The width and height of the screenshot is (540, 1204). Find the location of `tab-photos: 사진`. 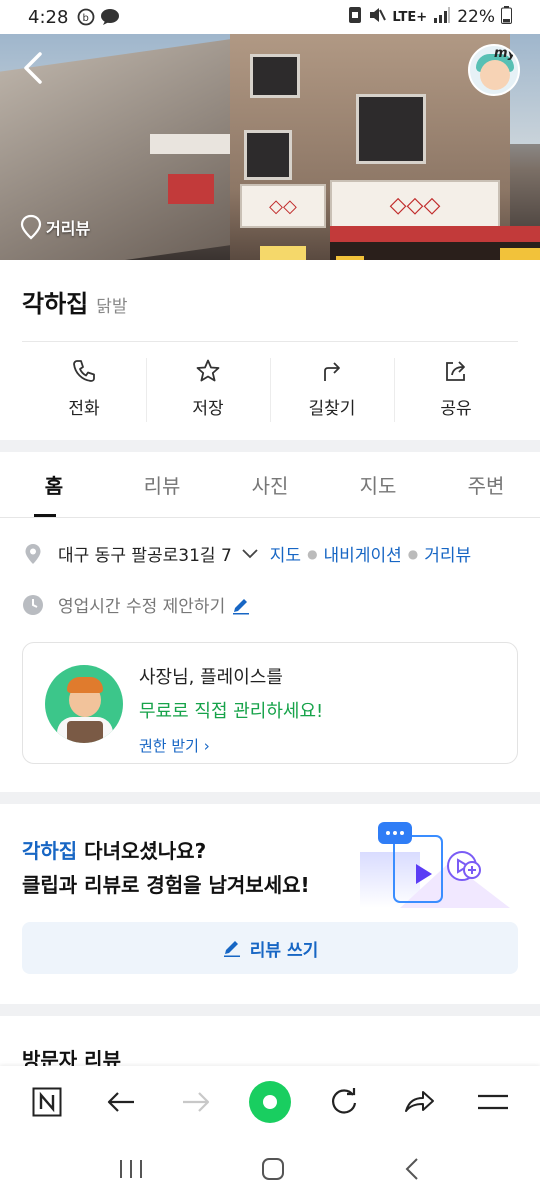

tab-photos: 사진 is located at coordinates (270, 484).